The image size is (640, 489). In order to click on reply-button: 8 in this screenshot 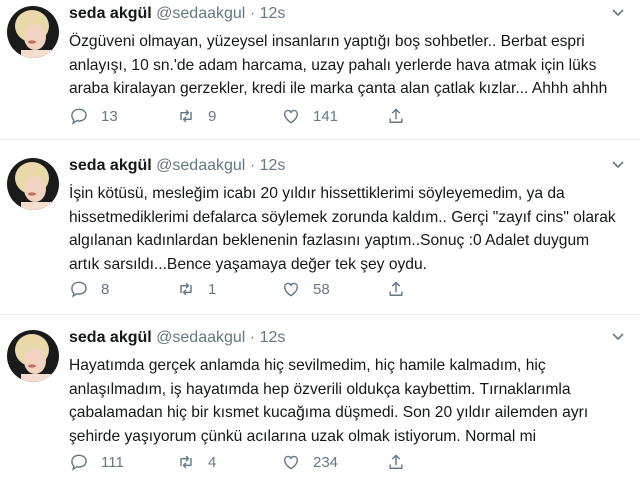, I will do `click(89, 289)`.